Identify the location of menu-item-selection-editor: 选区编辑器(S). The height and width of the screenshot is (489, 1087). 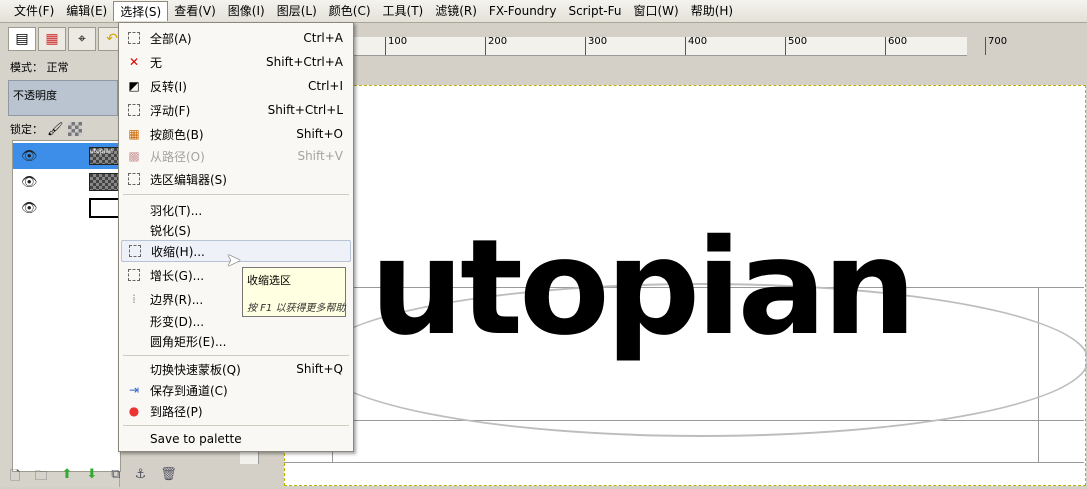
(236, 179).